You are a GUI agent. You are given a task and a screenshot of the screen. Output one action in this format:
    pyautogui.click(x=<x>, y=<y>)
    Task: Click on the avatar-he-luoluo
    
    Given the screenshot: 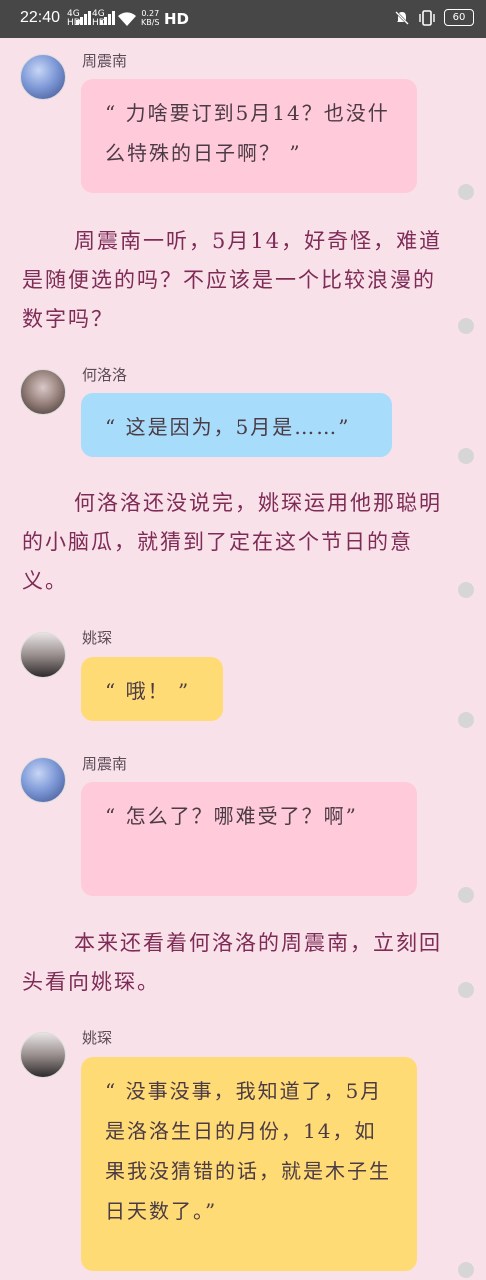 What is the action you would take?
    pyautogui.click(x=43, y=392)
    